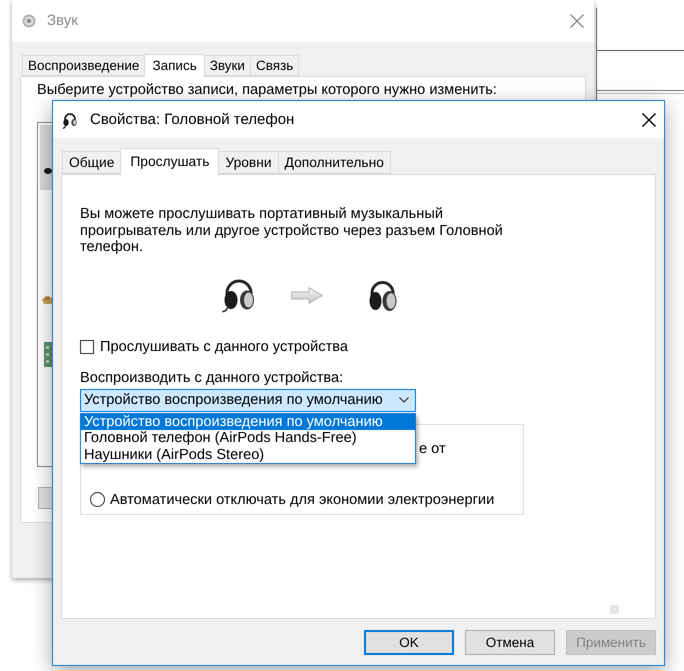  I want to click on tab: Уровни, so click(248, 162).